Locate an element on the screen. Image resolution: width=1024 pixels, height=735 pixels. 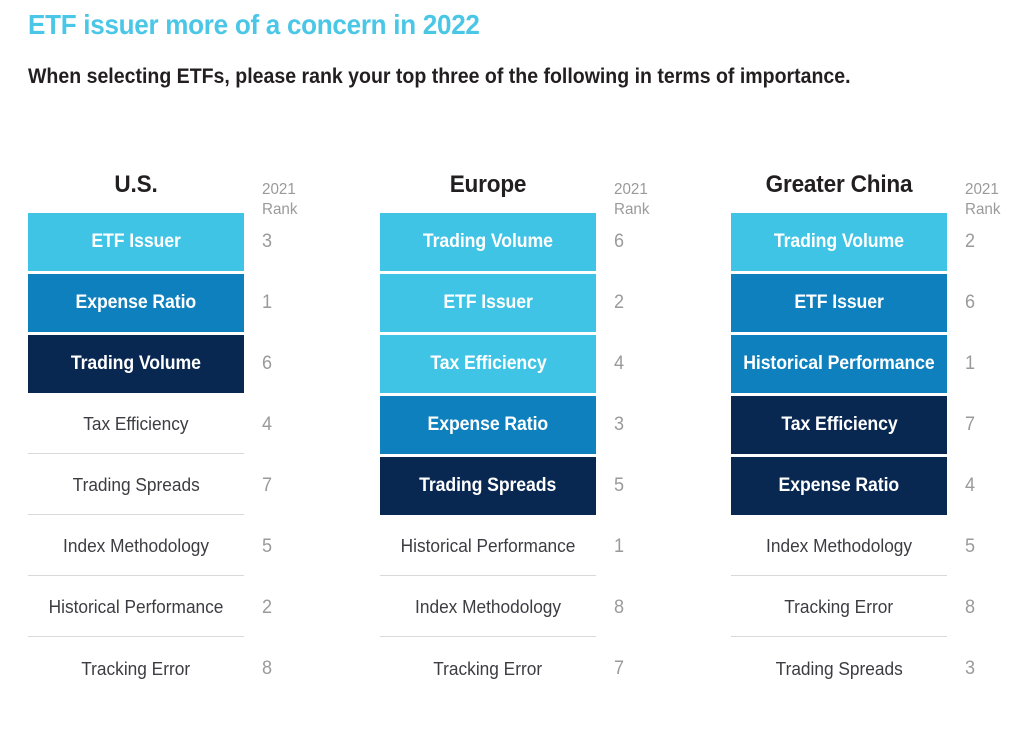
unranked-row: Tax Efficiency is located at coordinates (136, 425).